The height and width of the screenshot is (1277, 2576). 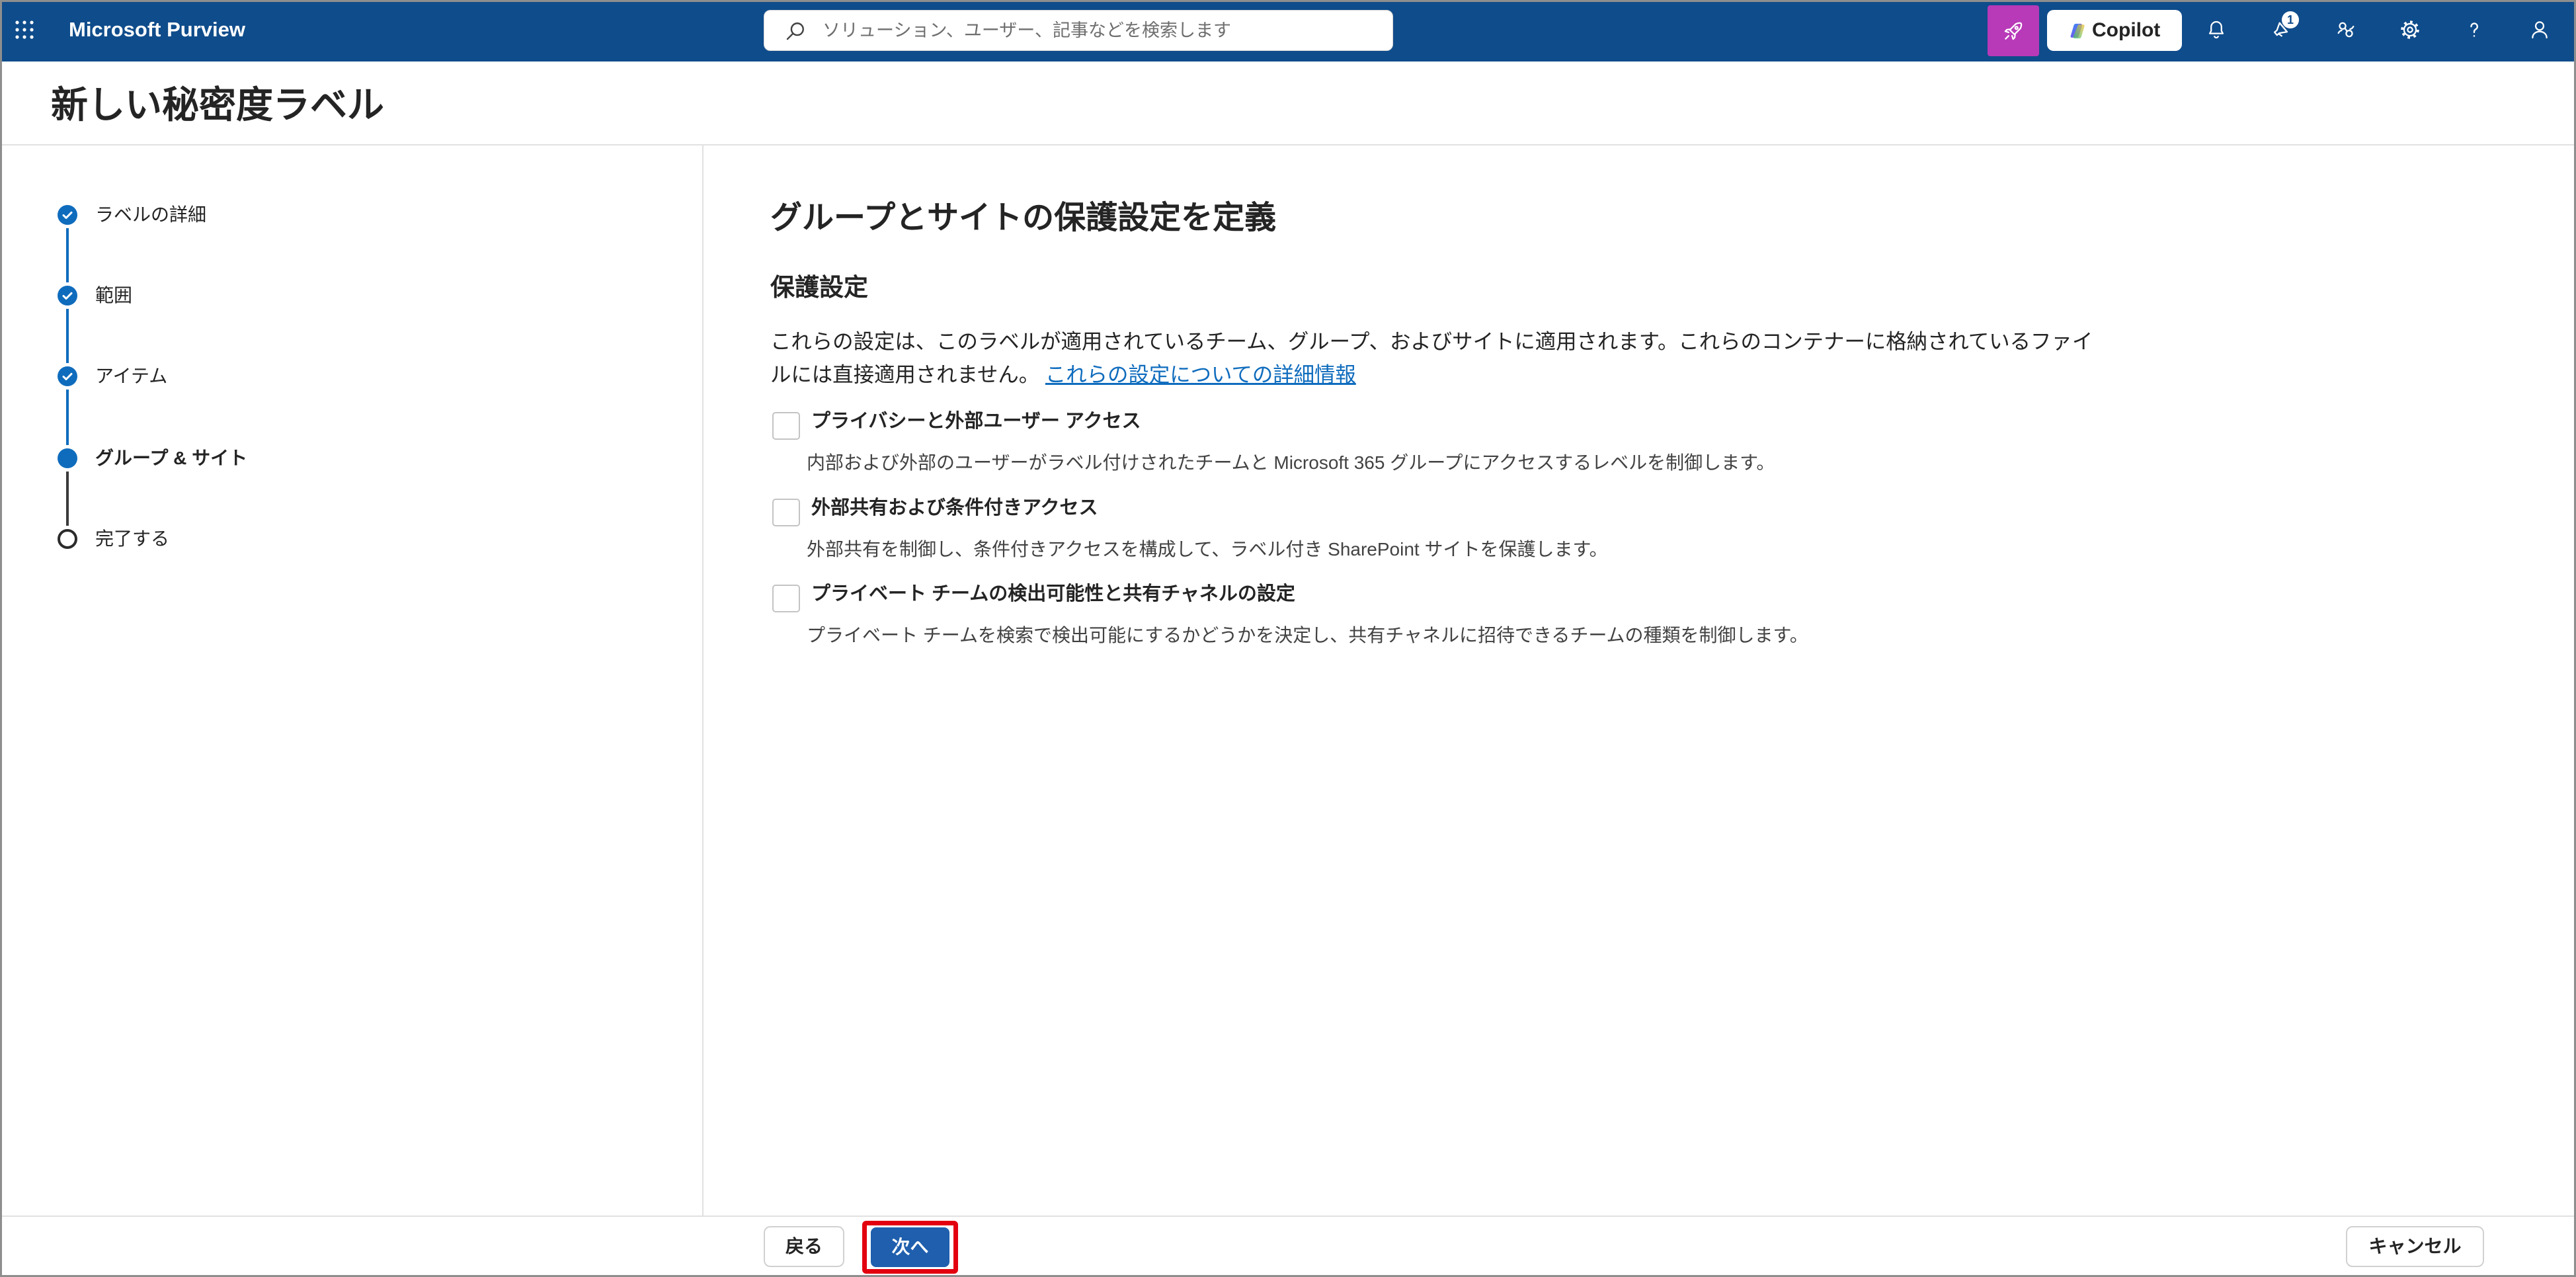 I want to click on back-button: 戻る, so click(x=804, y=1246).